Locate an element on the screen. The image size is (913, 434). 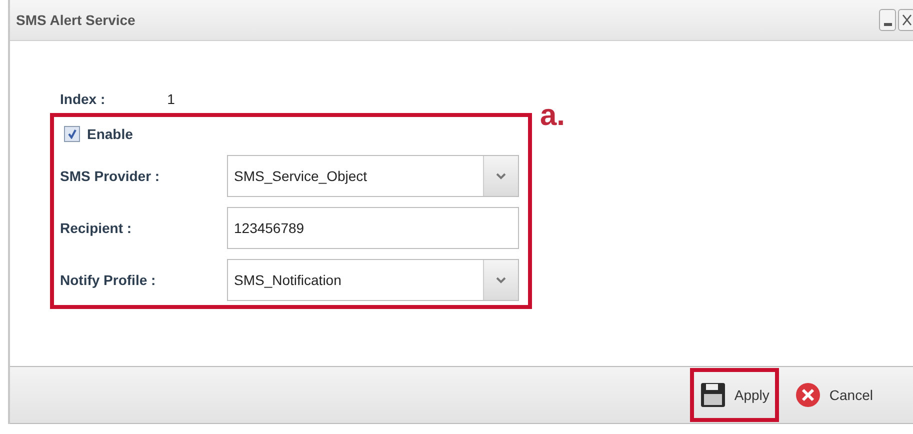
minimize-icon is located at coordinates (888, 24).